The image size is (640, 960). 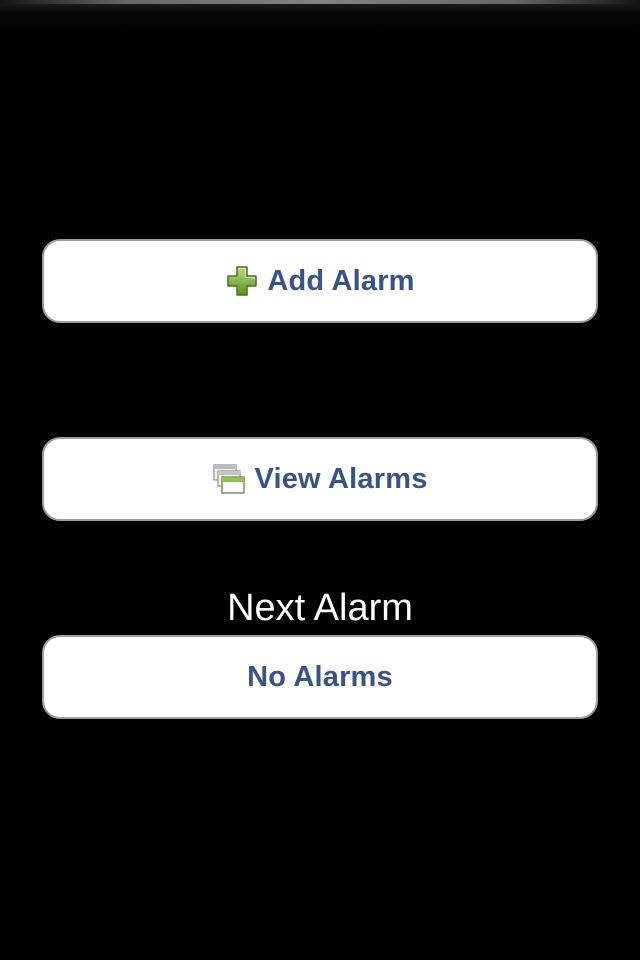 I want to click on add-alarm-button: Add Alarm, so click(x=320, y=281).